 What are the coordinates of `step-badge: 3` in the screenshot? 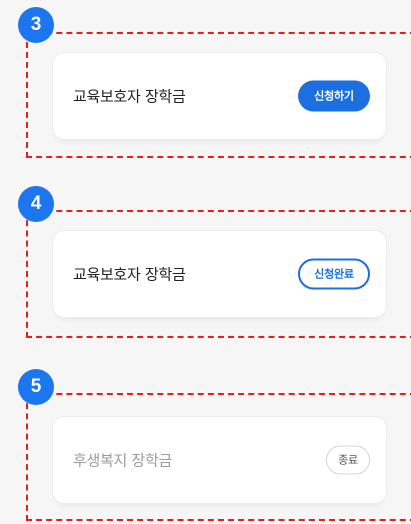 It's located at (36, 25).